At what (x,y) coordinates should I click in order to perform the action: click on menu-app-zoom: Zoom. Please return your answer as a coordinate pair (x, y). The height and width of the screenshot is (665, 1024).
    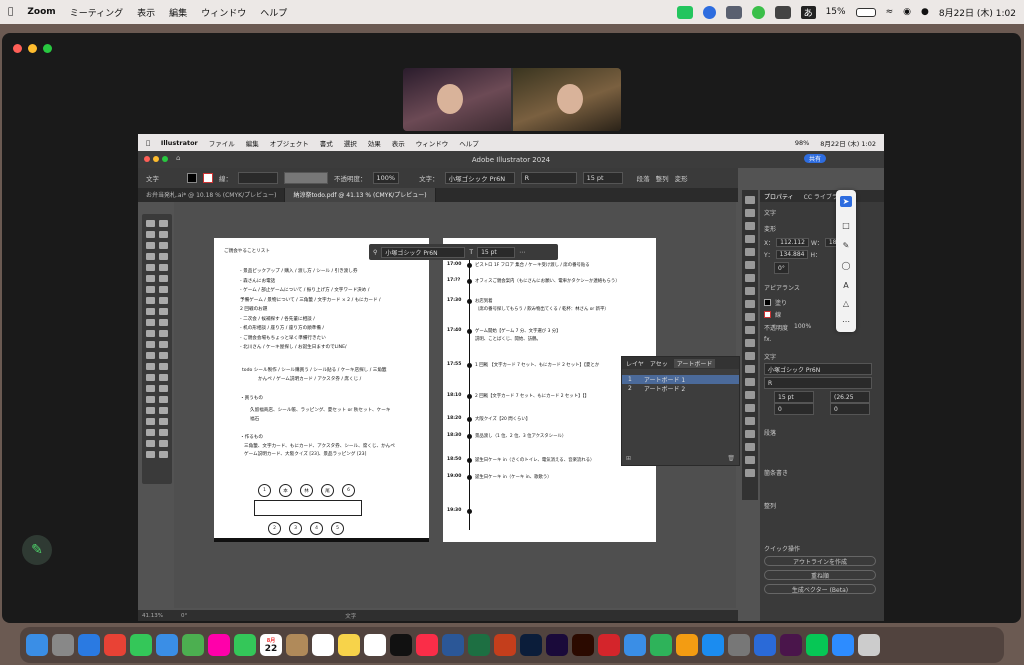
    Looking at the image, I should click on (41, 12).